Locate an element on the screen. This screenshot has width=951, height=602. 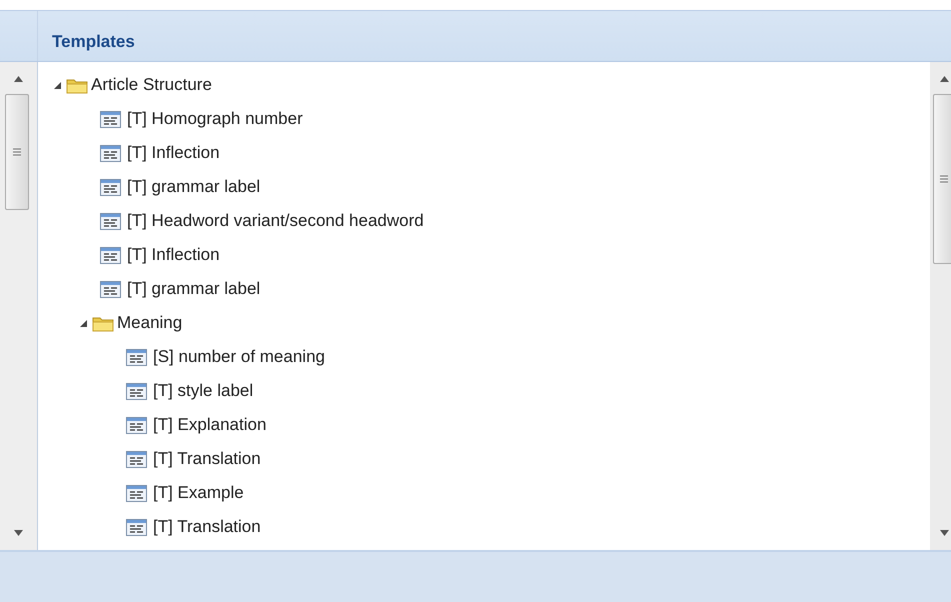
tree-item: [S] number of meaning is located at coordinates (239, 357).